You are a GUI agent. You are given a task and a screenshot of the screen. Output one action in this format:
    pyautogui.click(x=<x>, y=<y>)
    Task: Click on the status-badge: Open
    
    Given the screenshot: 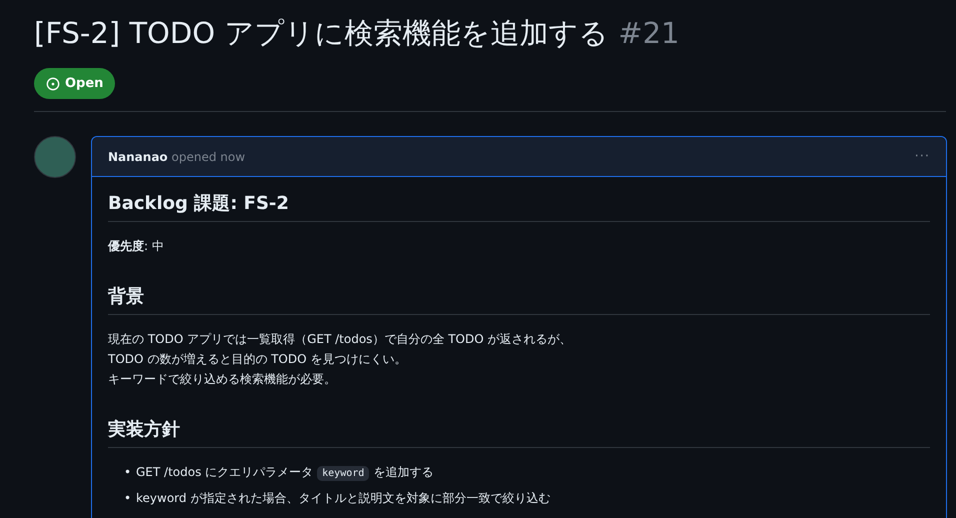 What is the action you would take?
    pyautogui.click(x=75, y=83)
    